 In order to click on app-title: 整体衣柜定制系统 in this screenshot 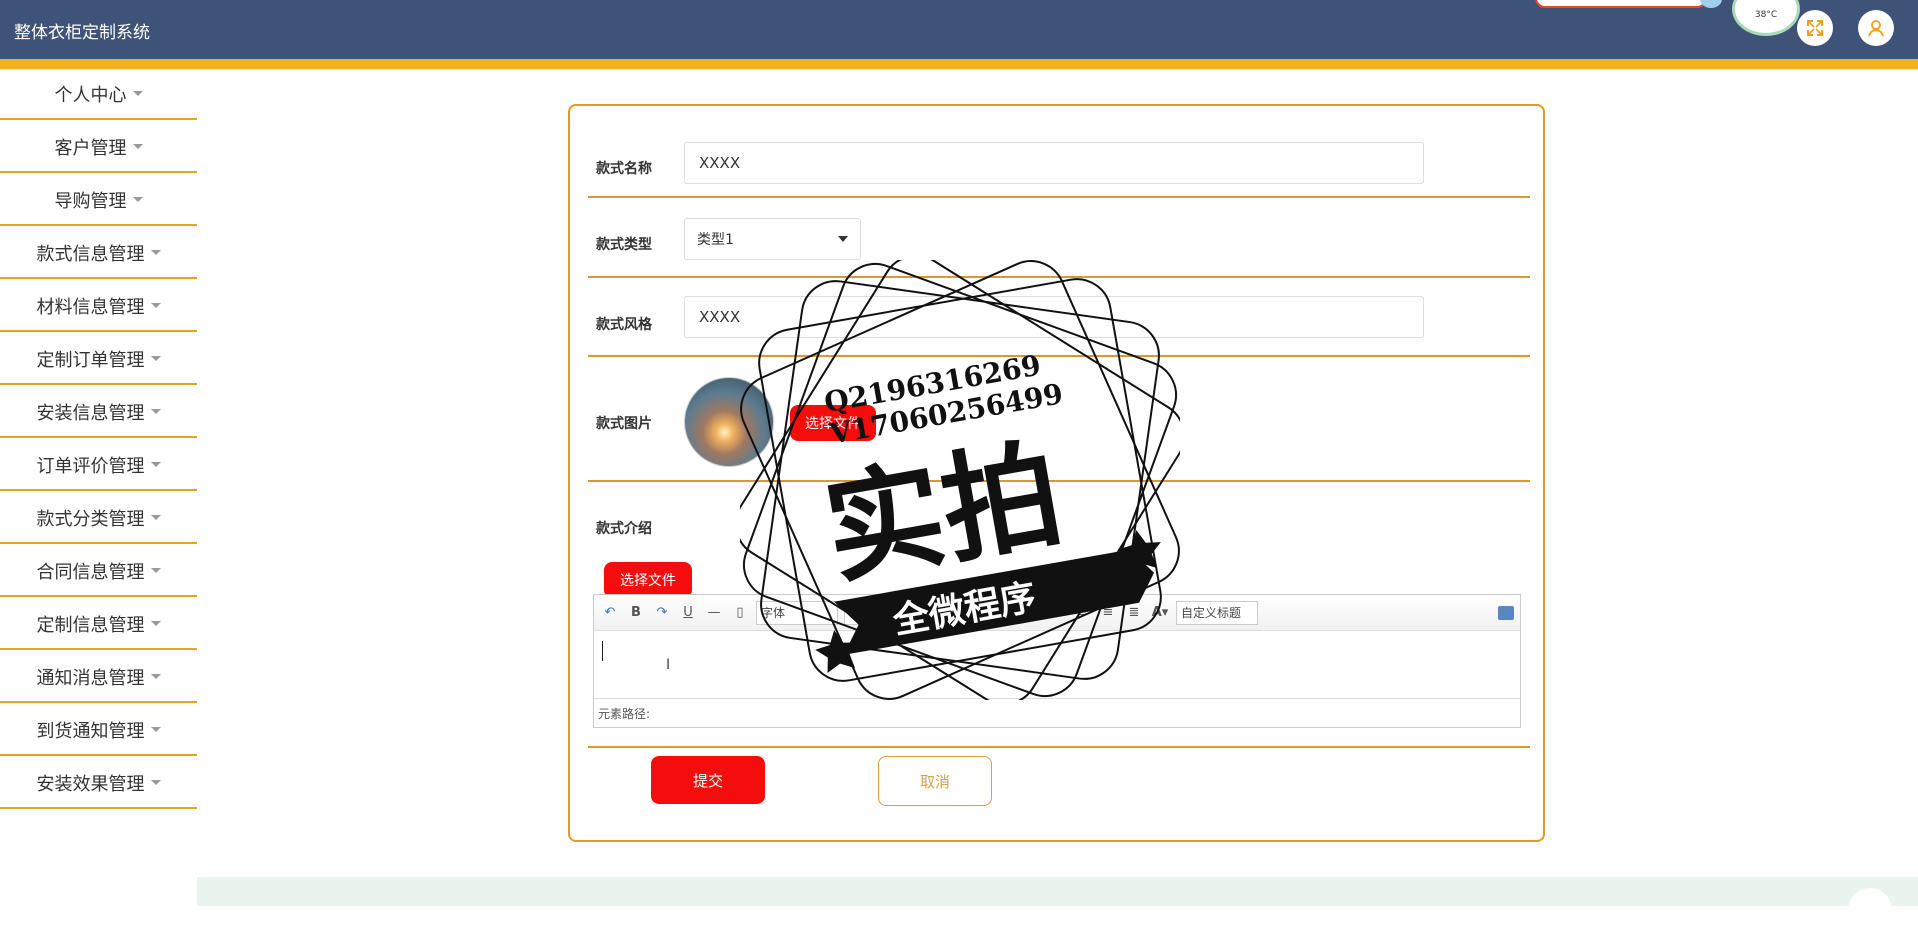, I will do `click(82, 33)`.